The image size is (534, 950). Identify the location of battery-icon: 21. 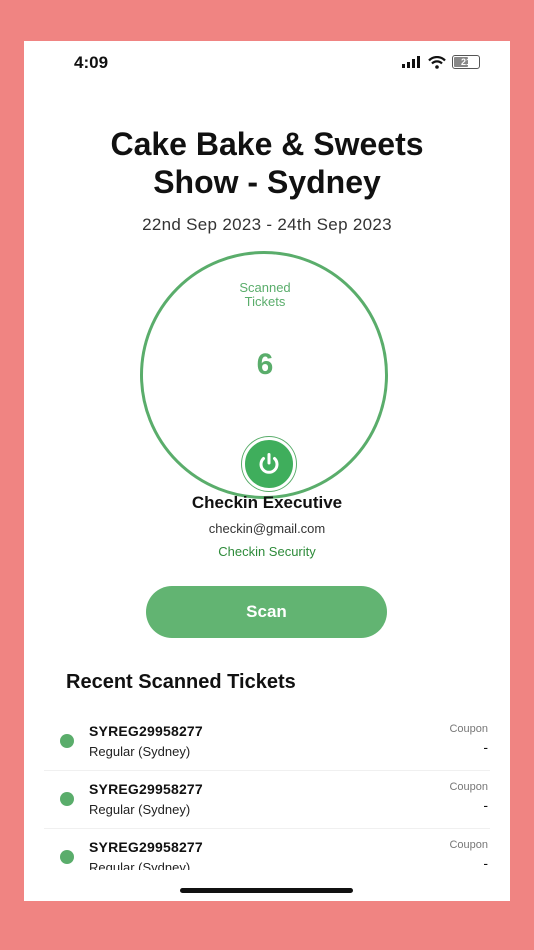
(466, 62).